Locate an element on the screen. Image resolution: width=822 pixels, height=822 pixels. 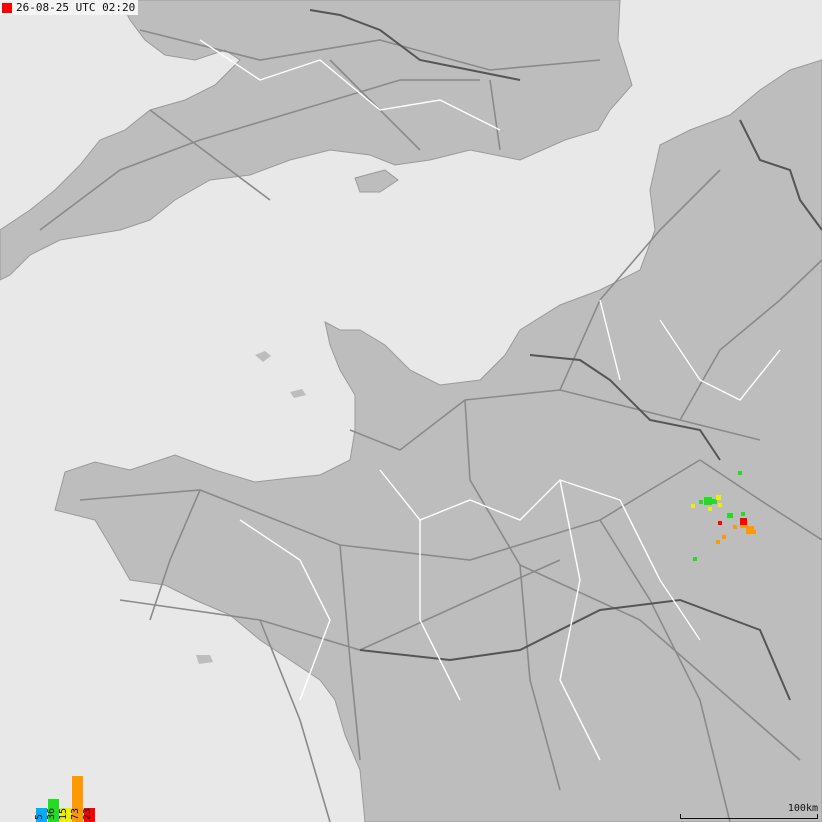
legend-count: 73 is located at coordinates (75, 813).